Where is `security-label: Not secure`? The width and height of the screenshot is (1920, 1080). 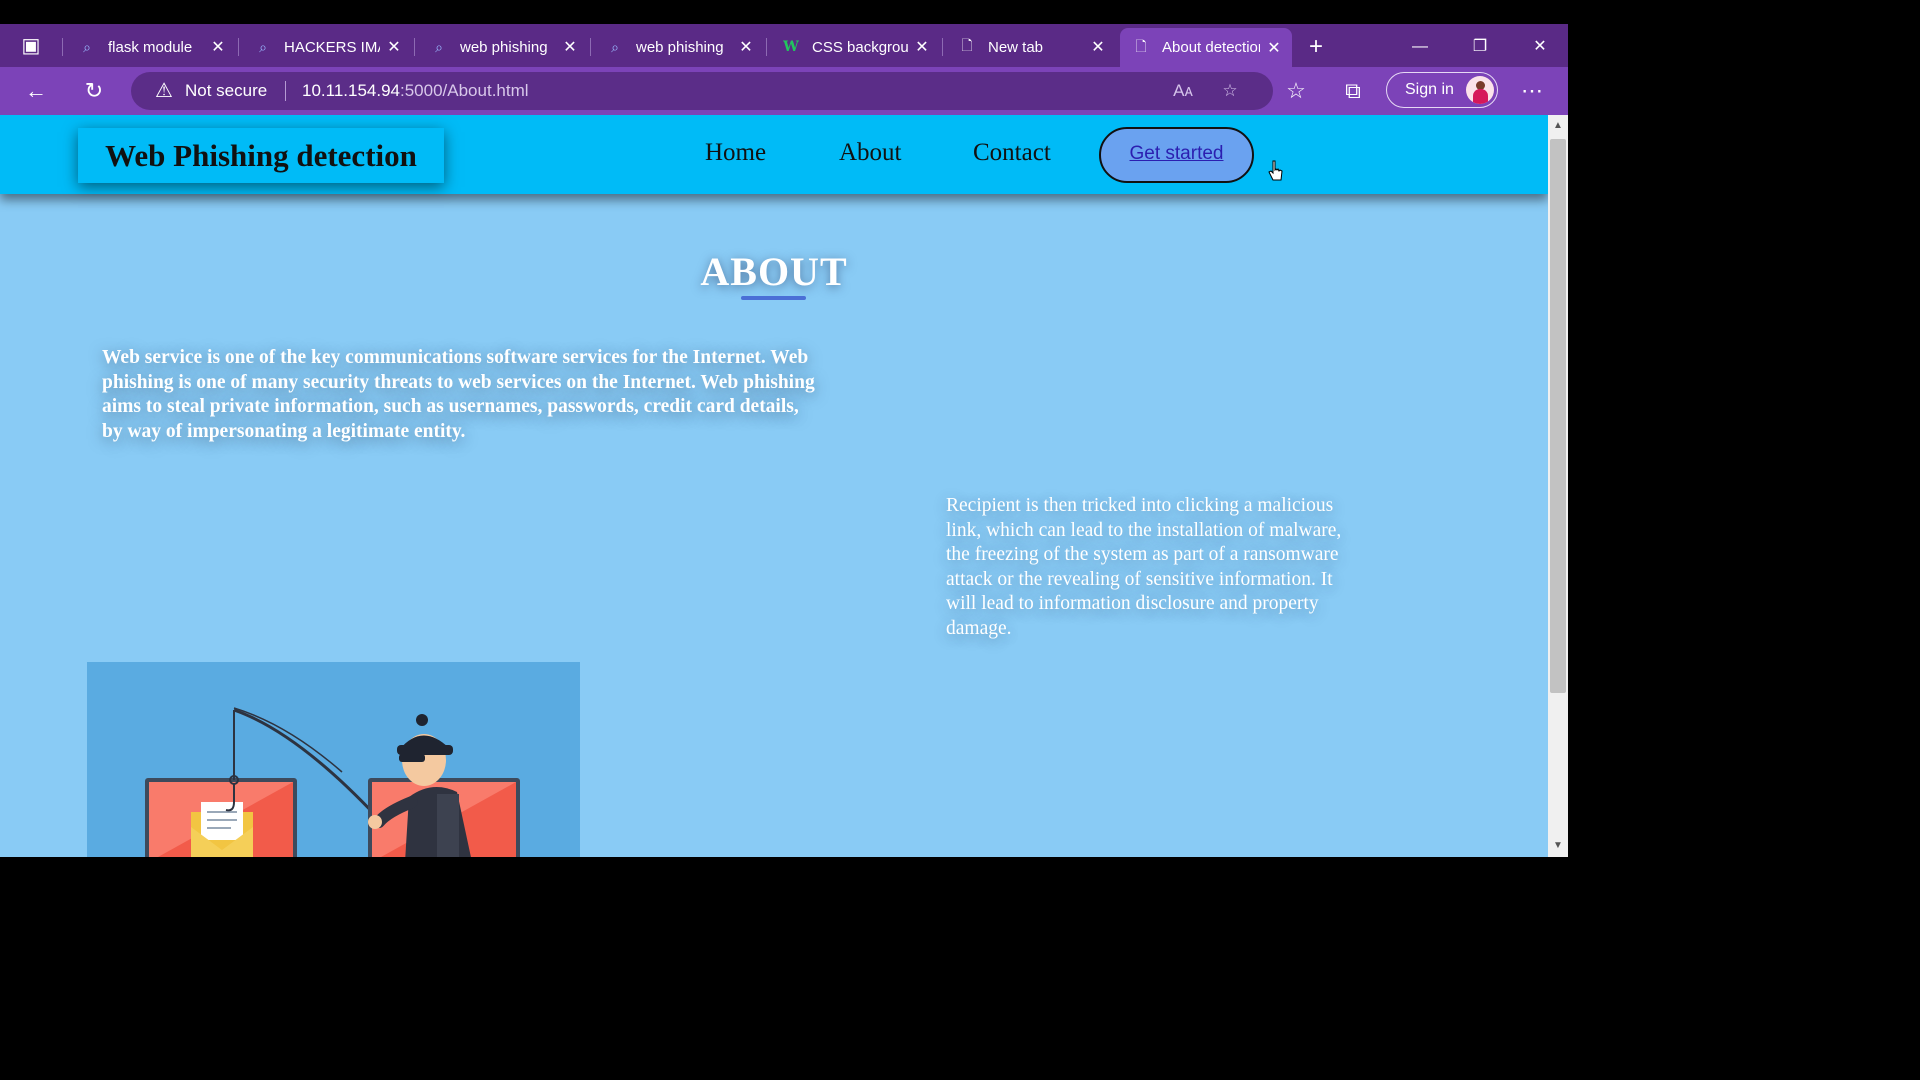
security-label: Not secure is located at coordinates (226, 91).